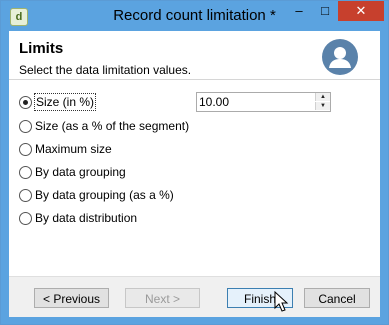 Image resolution: width=389 pixels, height=325 pixels. Describe the element at coordinates (65, 102) in the screenshot. I see `option-label: Size (in %)` at that location.